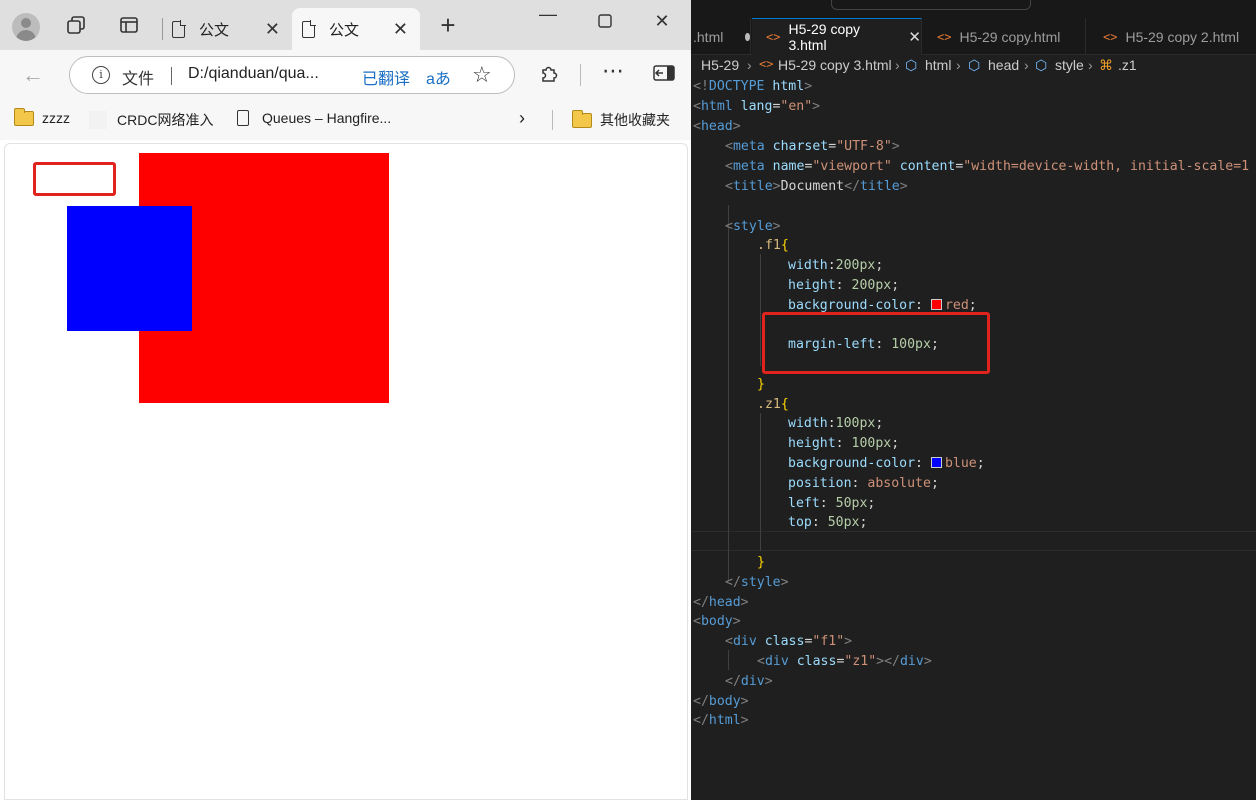  I want to click on more-options-icon: ⋯, so click(613, 71).